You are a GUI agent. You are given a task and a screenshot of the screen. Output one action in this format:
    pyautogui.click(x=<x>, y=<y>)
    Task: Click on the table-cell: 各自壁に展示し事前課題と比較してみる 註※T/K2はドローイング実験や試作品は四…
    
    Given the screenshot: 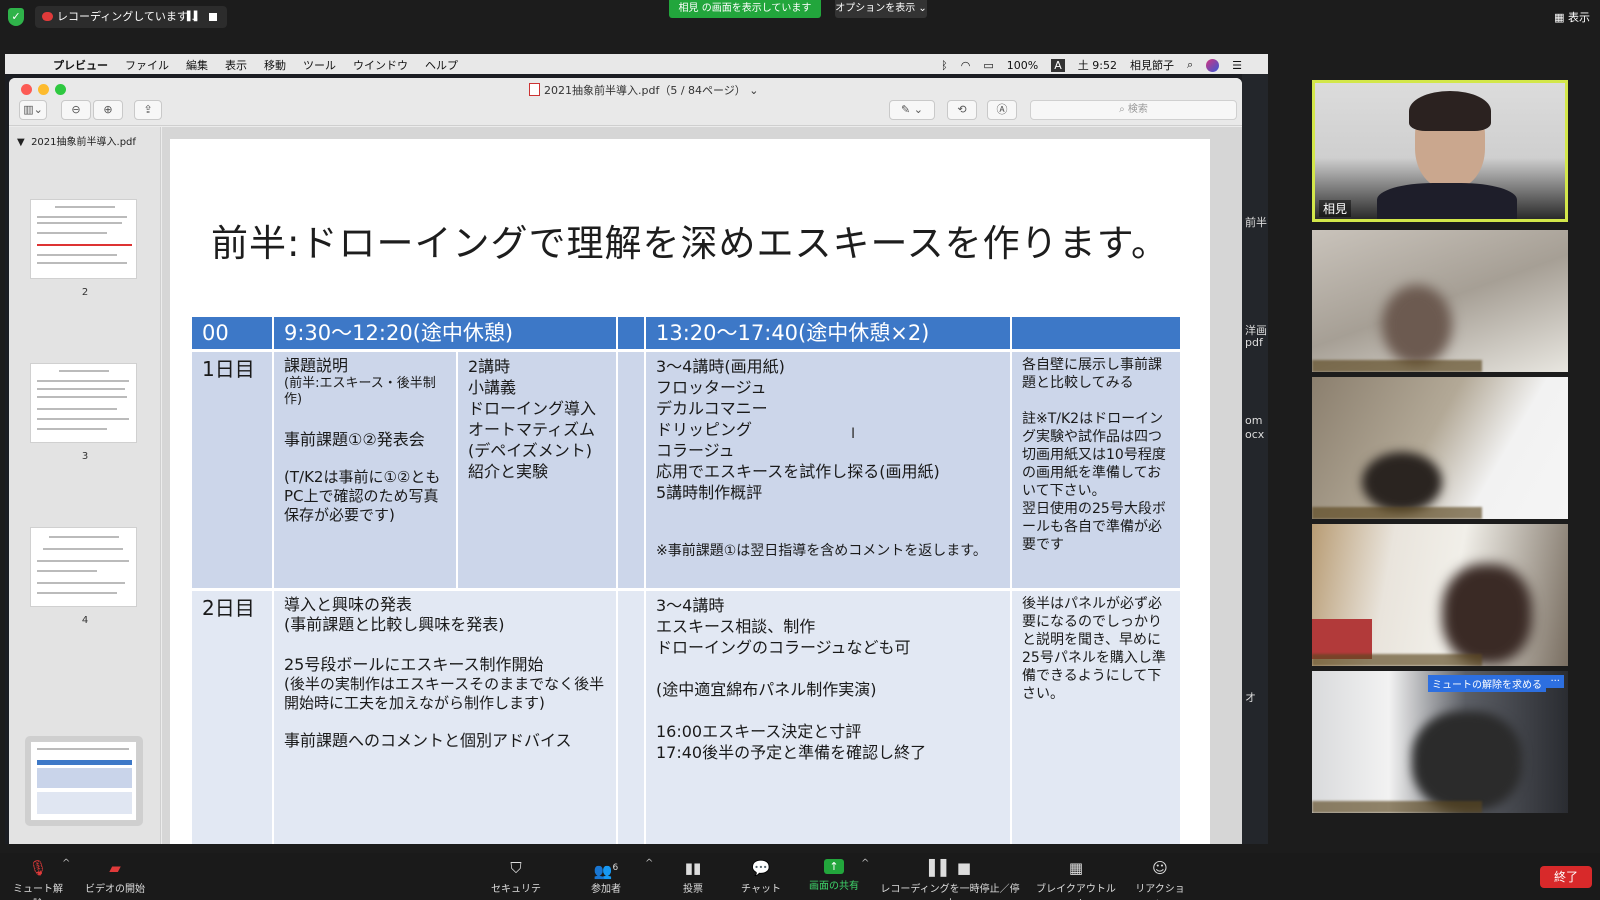 What is the action you would take?
    pyautogui.click(x=1096, y=470)
    